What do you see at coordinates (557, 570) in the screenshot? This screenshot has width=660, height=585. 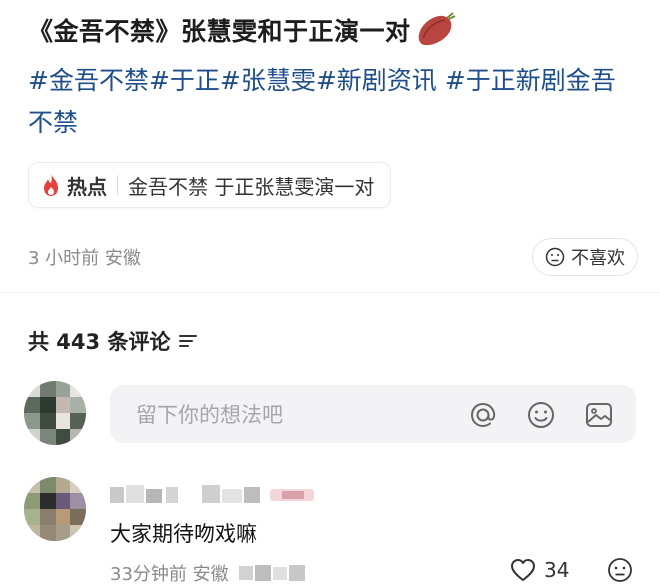 I see `like-count: 34` at bounding box center [557, 570].